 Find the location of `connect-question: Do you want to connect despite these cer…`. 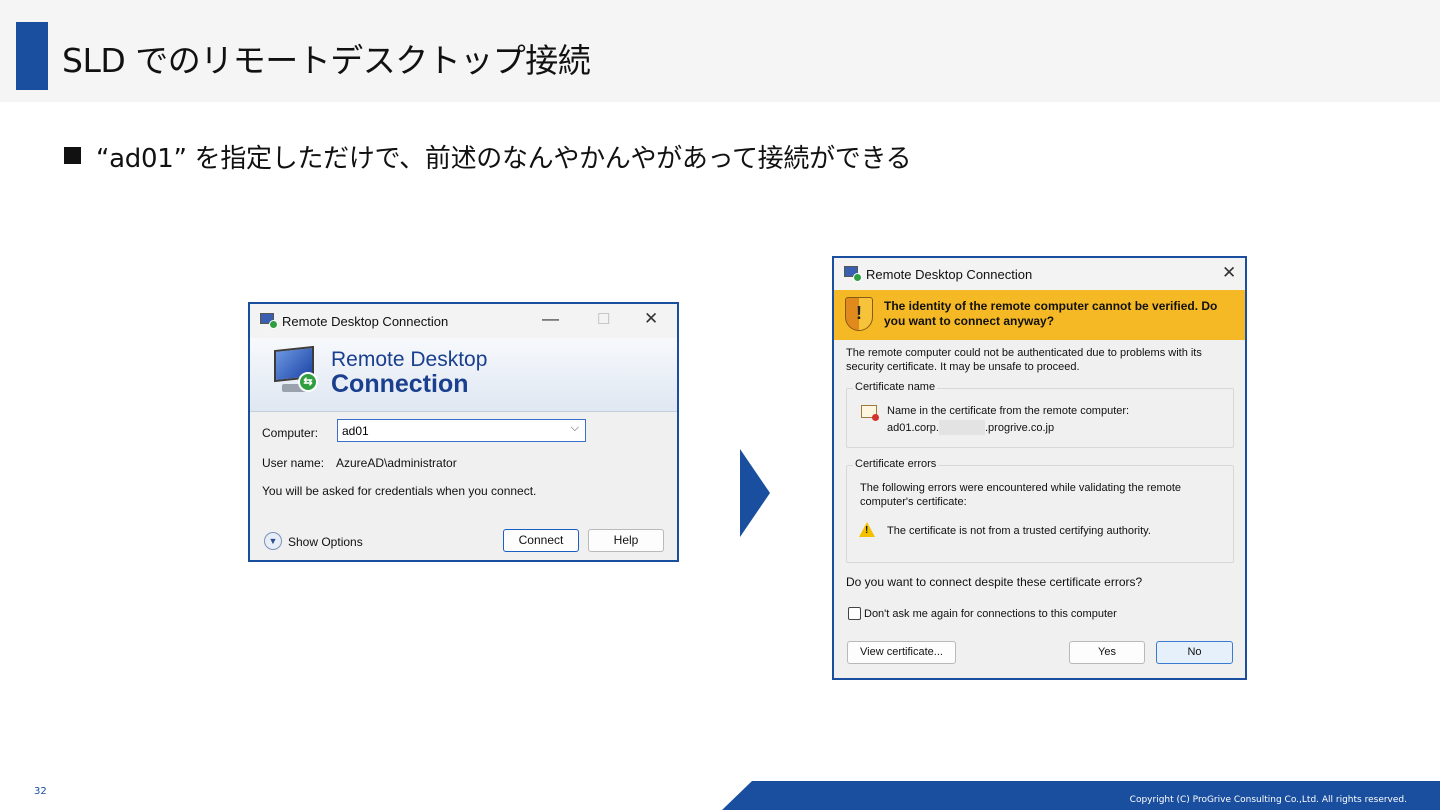

connect-question: Do you want to connect despite these cer… is located at coordinates (994, 582).